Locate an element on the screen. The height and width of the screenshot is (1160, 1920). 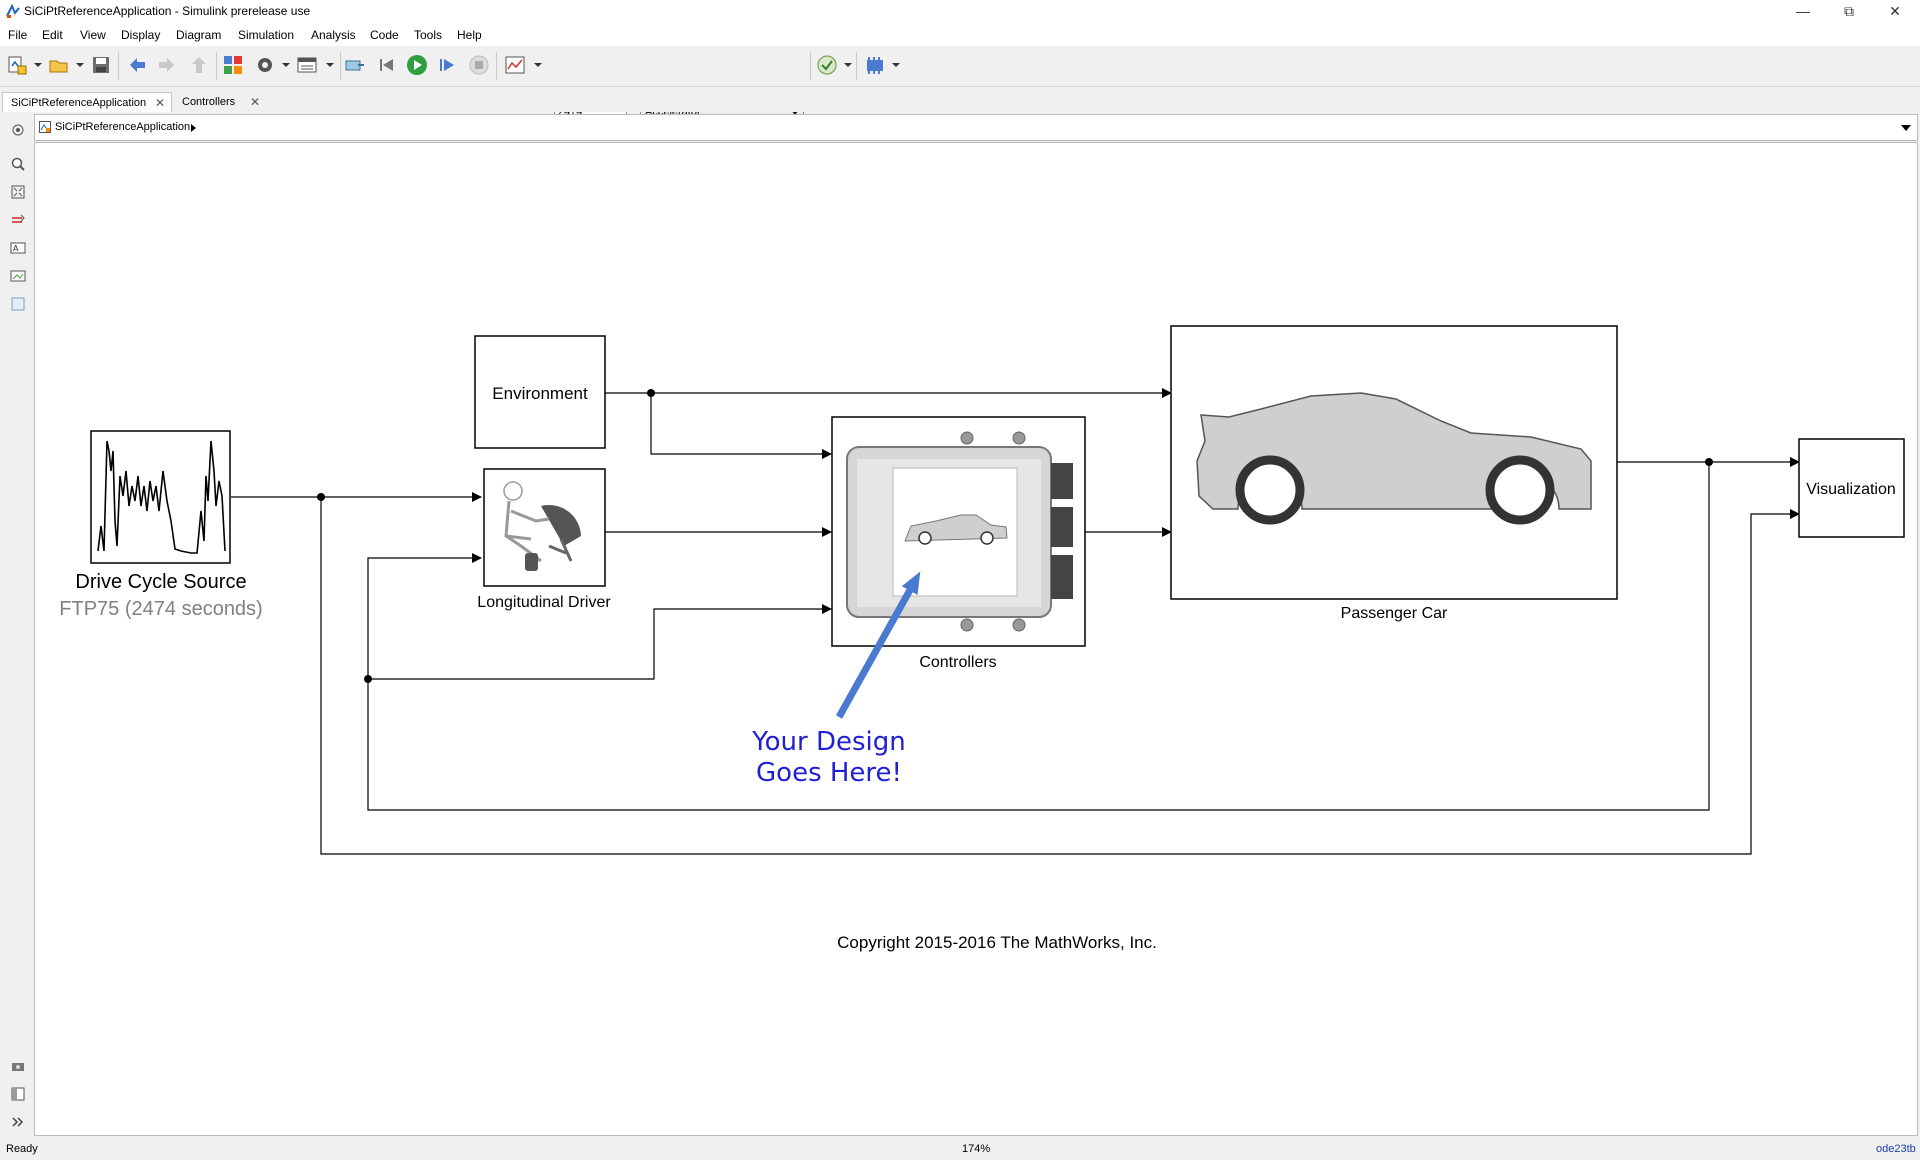
annotation-text-icon: A is located at coordinates (18, 248).